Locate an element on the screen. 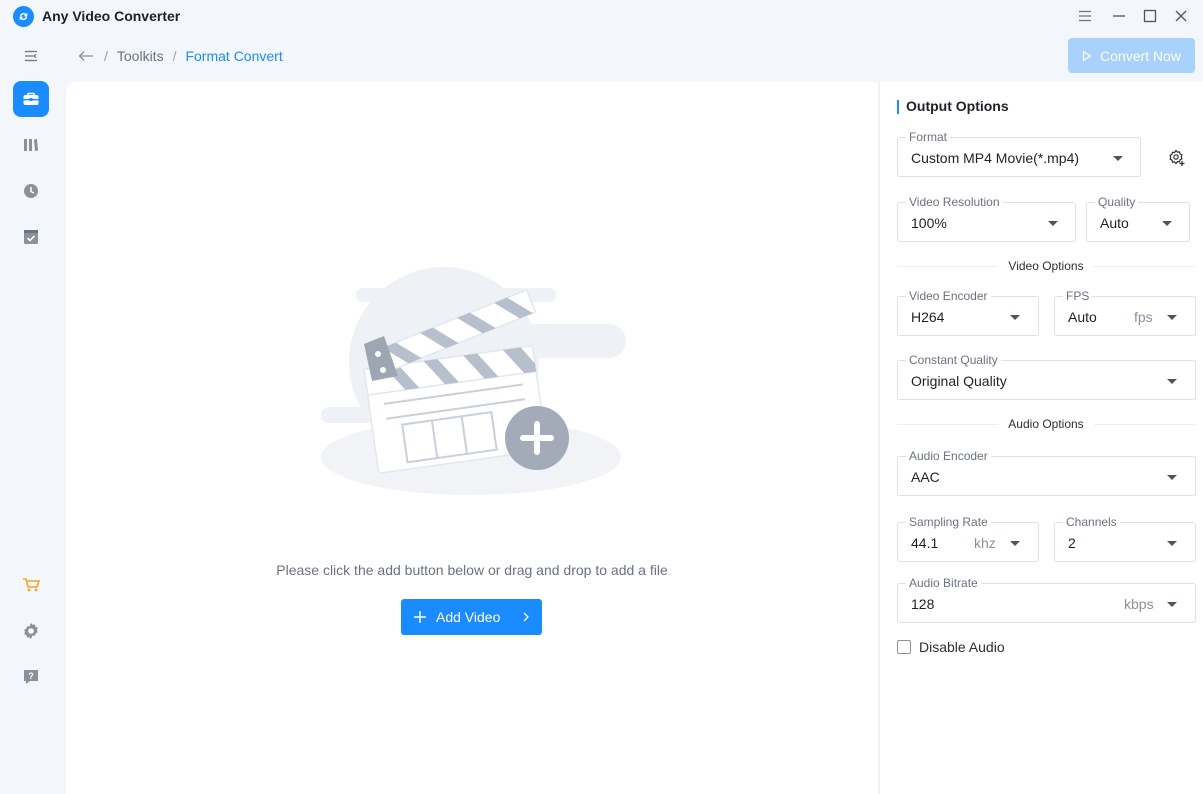  audio-bitrate-select: Audio Bitrate 128 kbps is located at coordinates (1046, 599).